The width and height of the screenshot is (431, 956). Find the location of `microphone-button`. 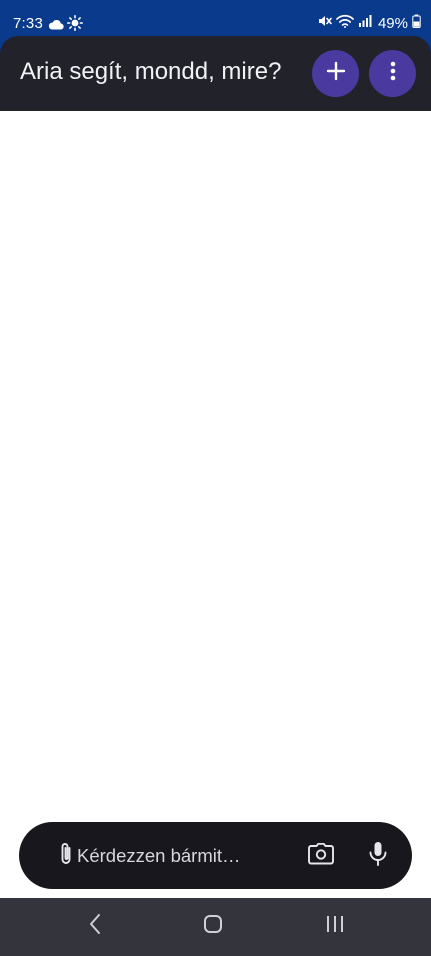

microphone-button is located at coordinates (378, 856).